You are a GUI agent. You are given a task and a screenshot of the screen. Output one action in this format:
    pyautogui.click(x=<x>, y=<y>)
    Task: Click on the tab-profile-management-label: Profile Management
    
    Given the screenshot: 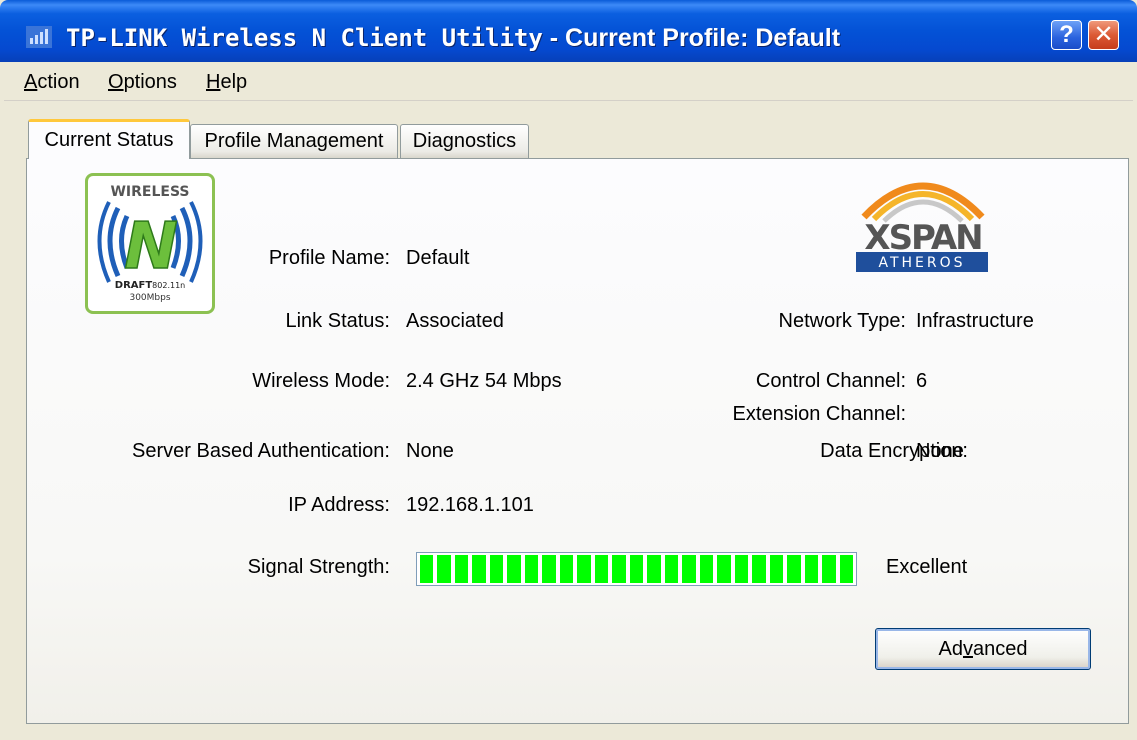 What is the action you would take?
    pyautogui.click(x=294, y=141)
    